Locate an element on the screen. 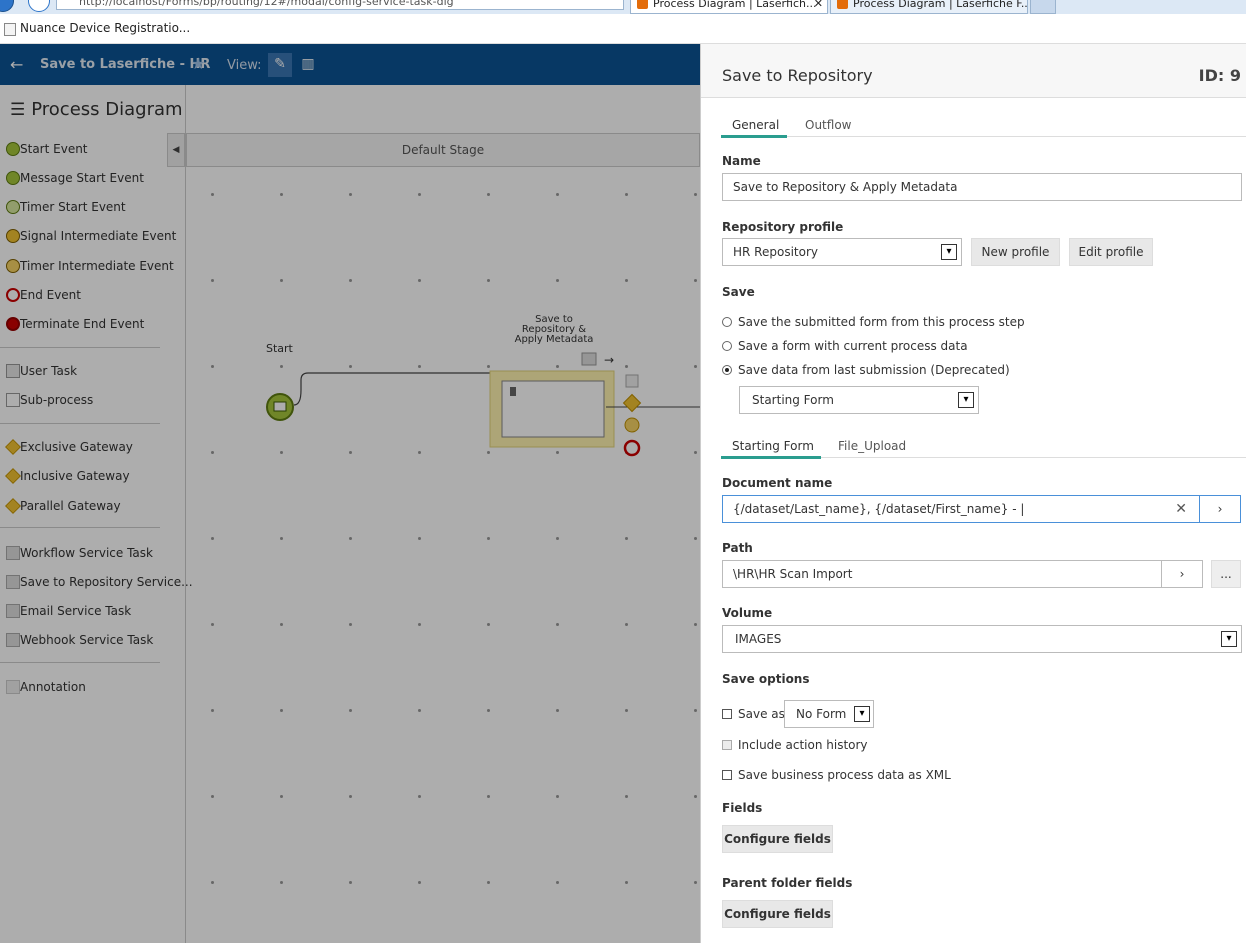 This screenshot has height=943, width=1246. save-xml-option: Save business process data as XML is located at coordinates (836, 775).